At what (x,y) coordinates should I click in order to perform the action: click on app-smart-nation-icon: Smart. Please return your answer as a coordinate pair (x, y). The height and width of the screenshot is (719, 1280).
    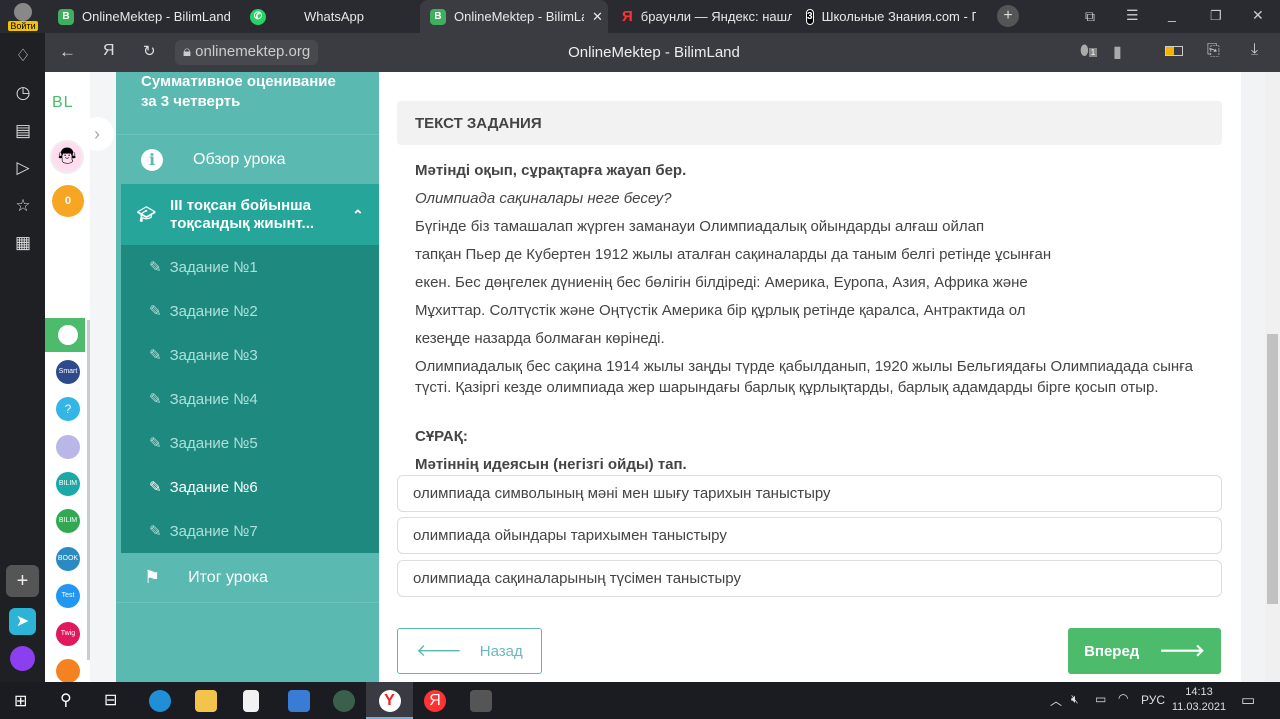
    Looking at the image, I should click on (68, 372).